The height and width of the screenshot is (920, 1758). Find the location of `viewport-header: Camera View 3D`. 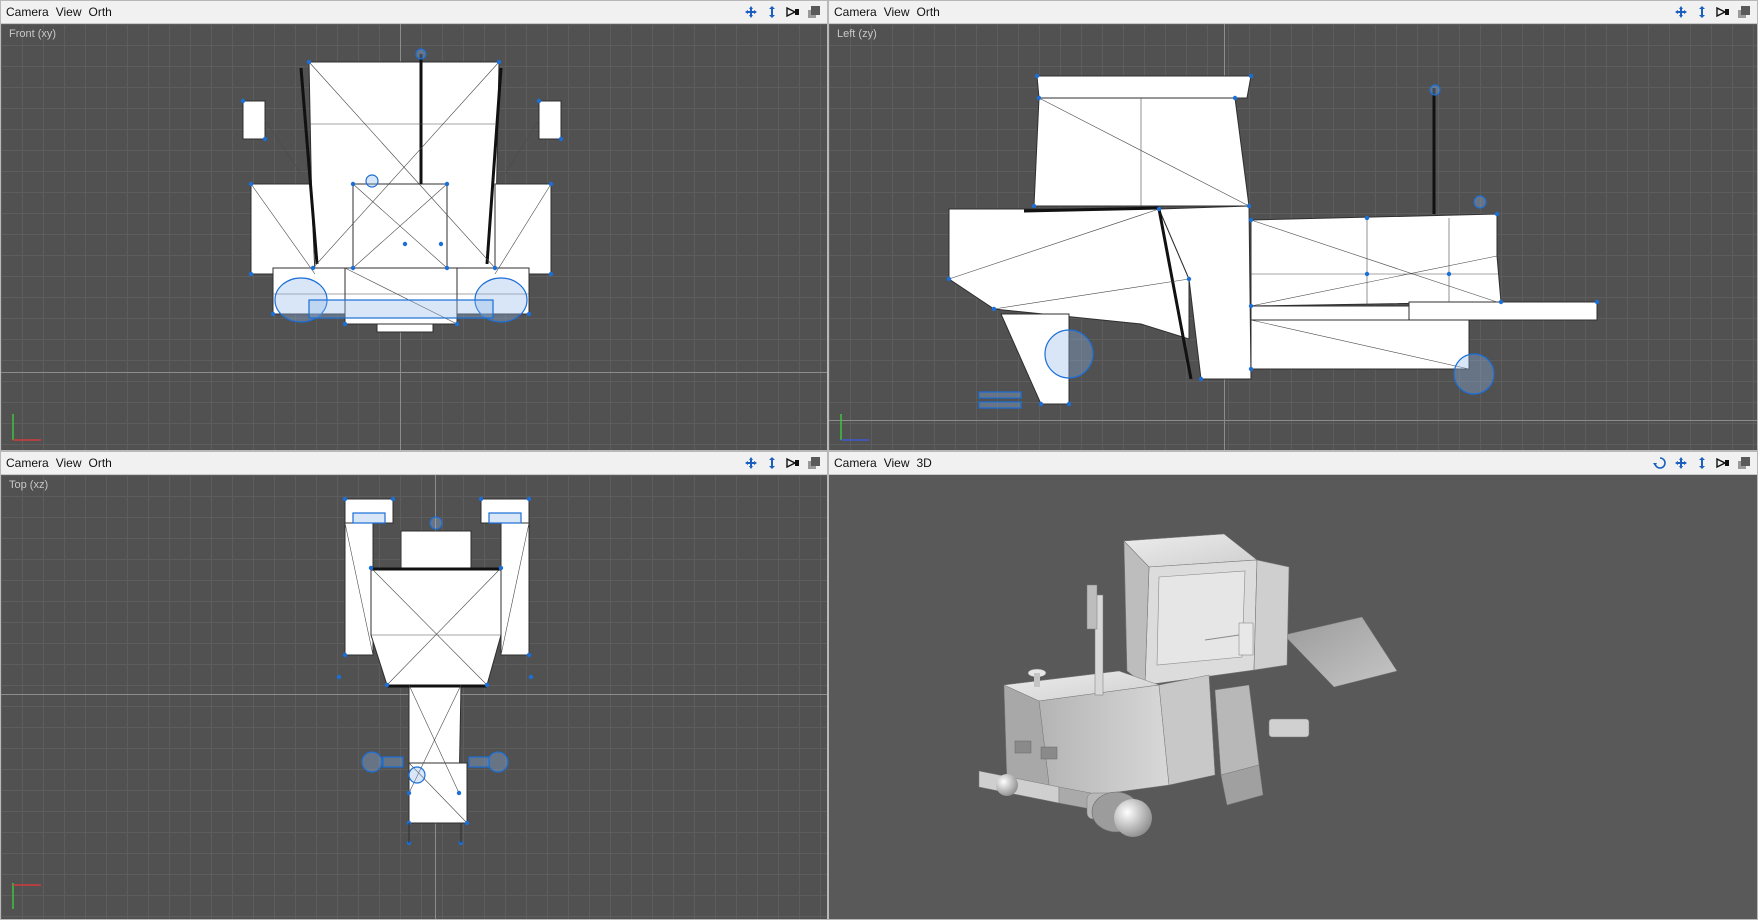

viewport-header: Camera View 3D is located at coordinates (1293, 463).